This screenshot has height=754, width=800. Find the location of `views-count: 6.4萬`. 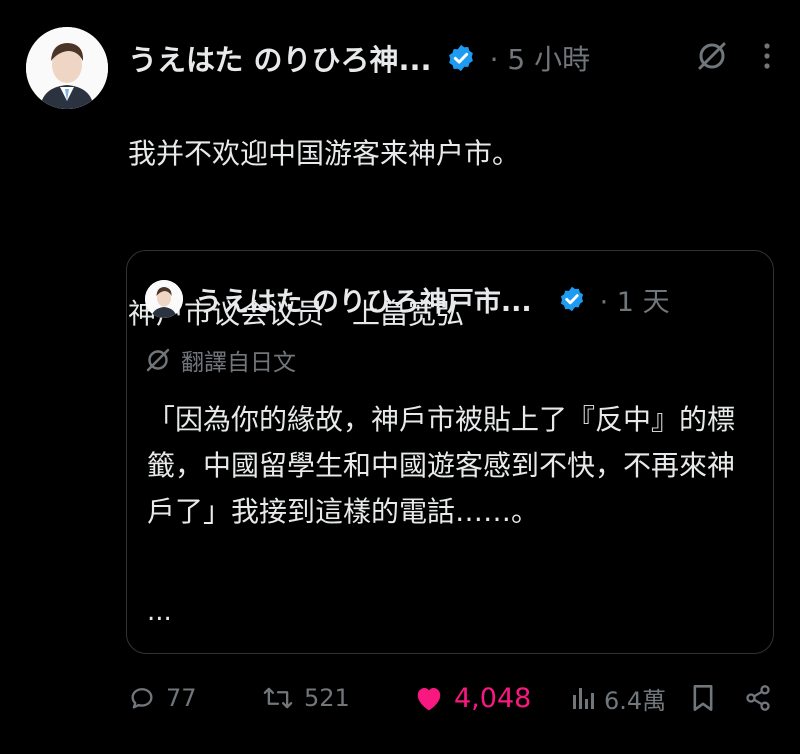

views-count: 6.4萬 is located at coordinates (635, 700).